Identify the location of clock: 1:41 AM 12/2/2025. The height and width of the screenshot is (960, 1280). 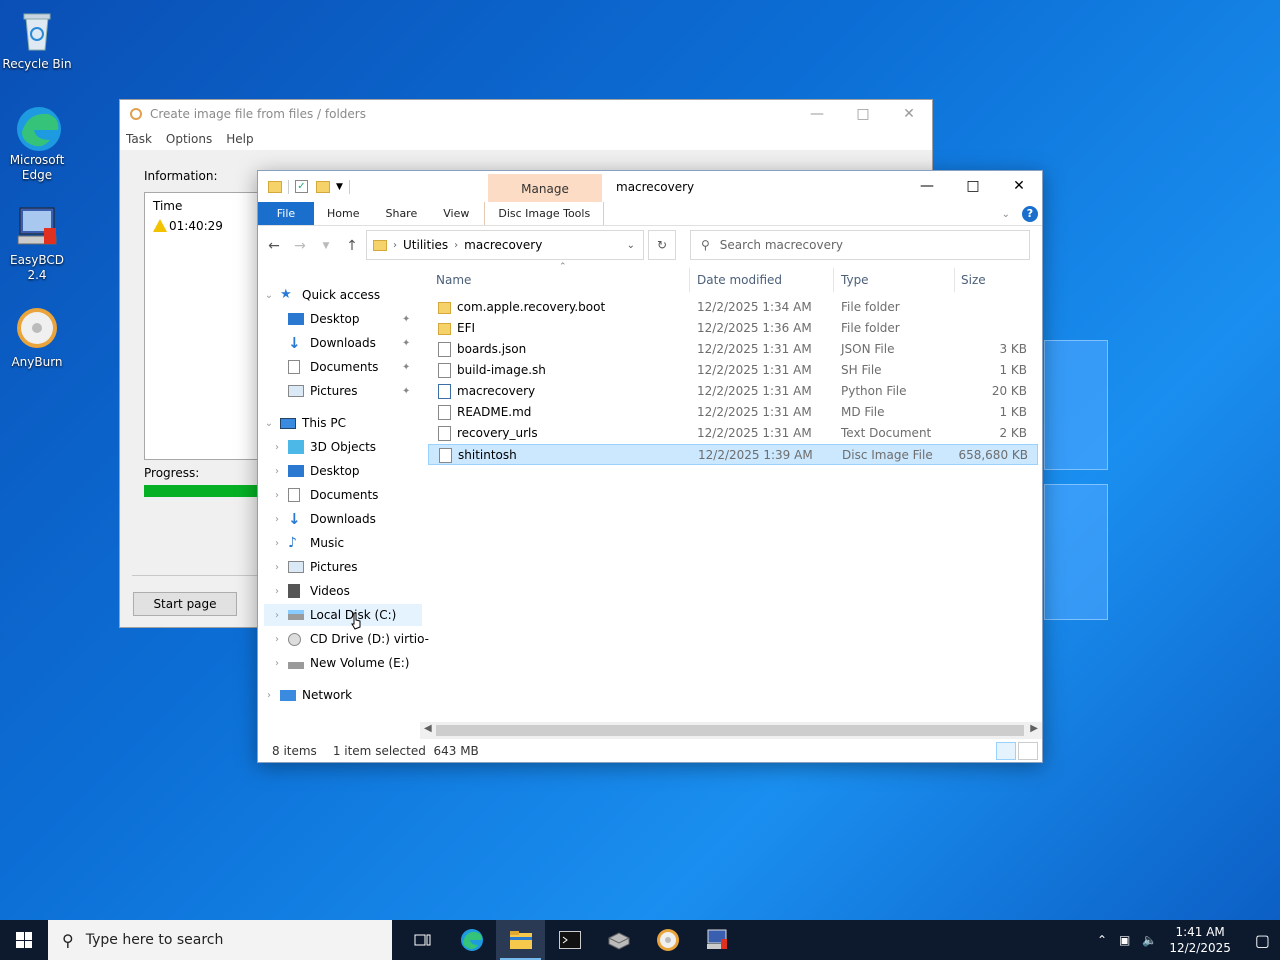
(1200, 940).